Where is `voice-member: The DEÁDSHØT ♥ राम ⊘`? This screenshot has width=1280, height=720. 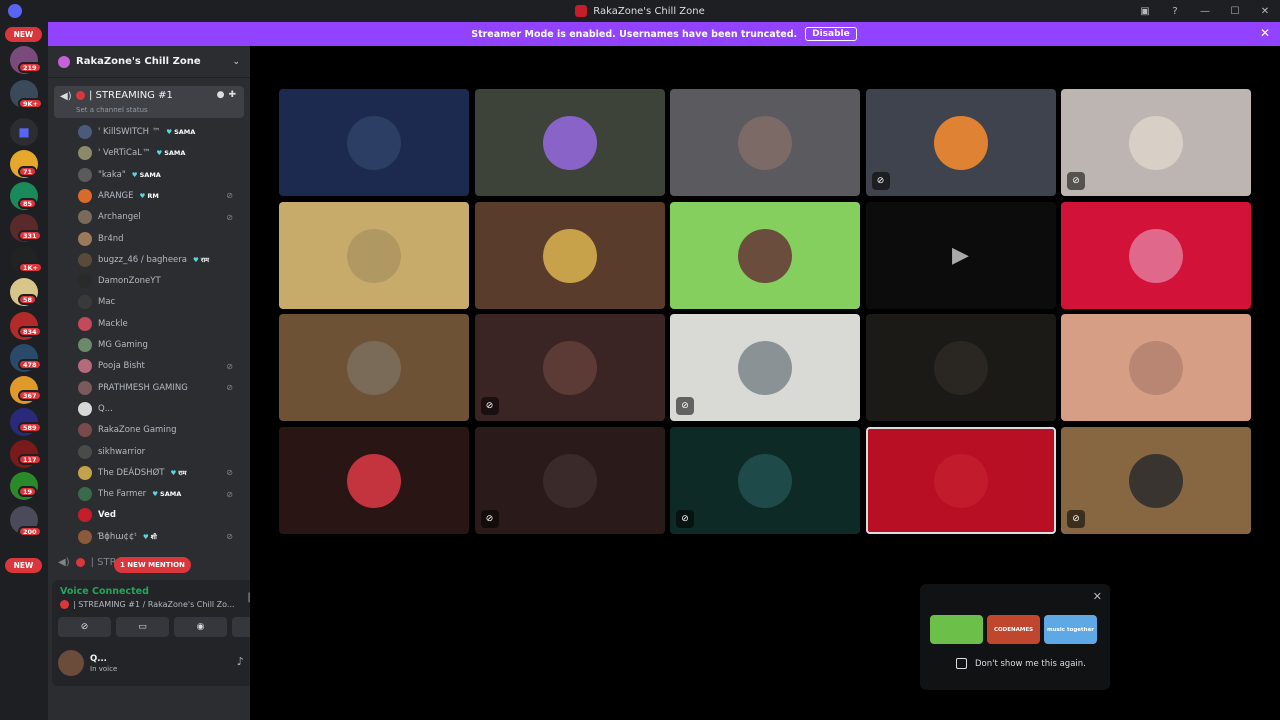
voice-member: The DEÁDSHØT ♥ राम ⊘ is located at coordinates (160, 473).